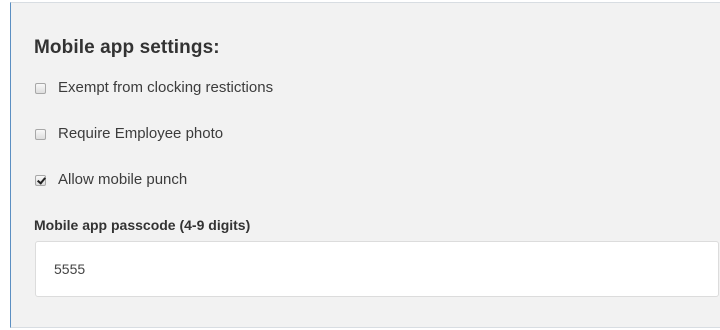  I want to click on allow-mobile-punch-checkbox, so click(40, 180).